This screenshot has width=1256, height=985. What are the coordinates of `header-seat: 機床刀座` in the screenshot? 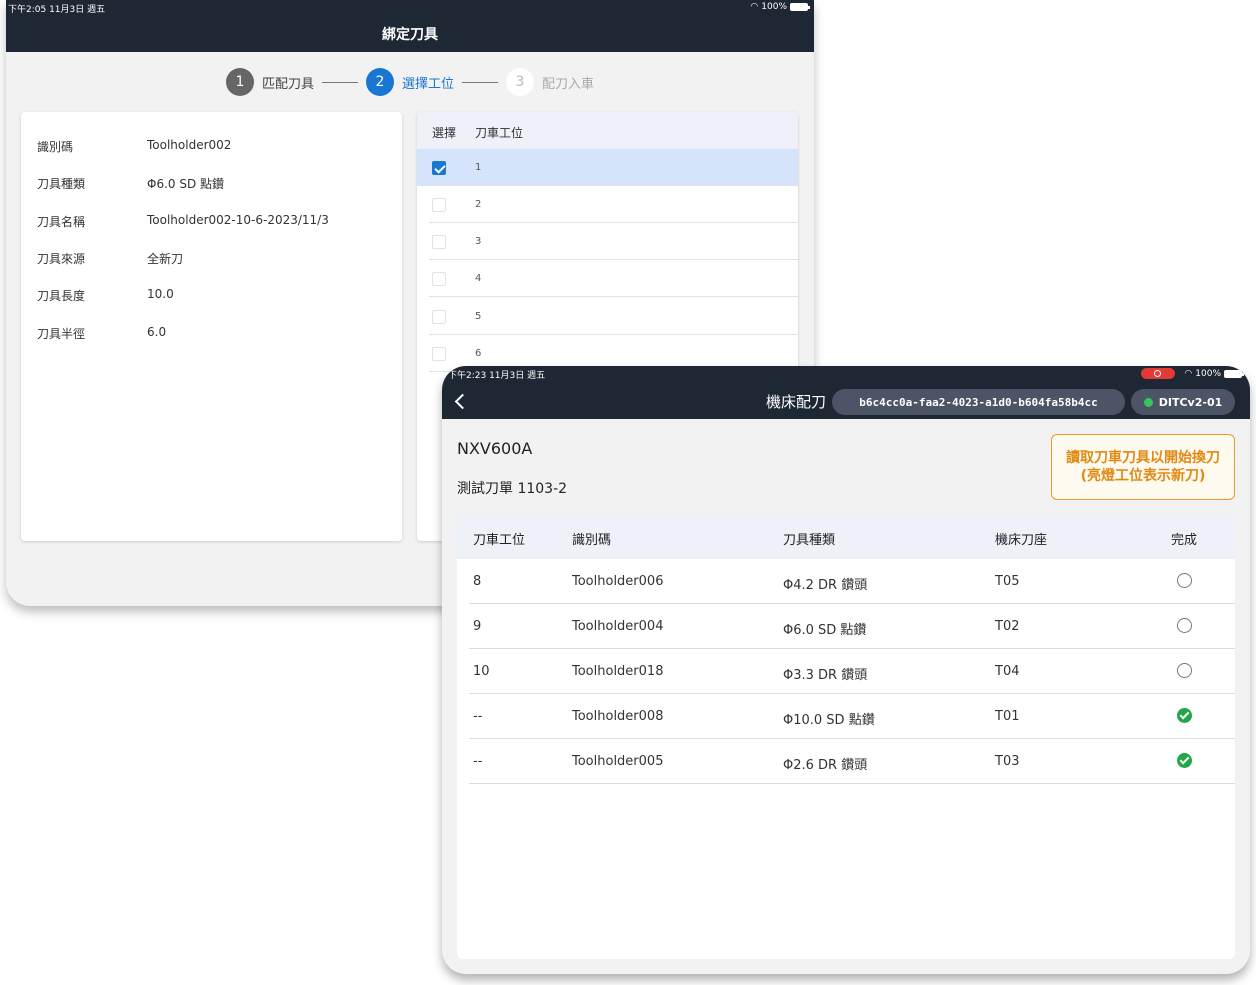 It's located at (1021, 540).